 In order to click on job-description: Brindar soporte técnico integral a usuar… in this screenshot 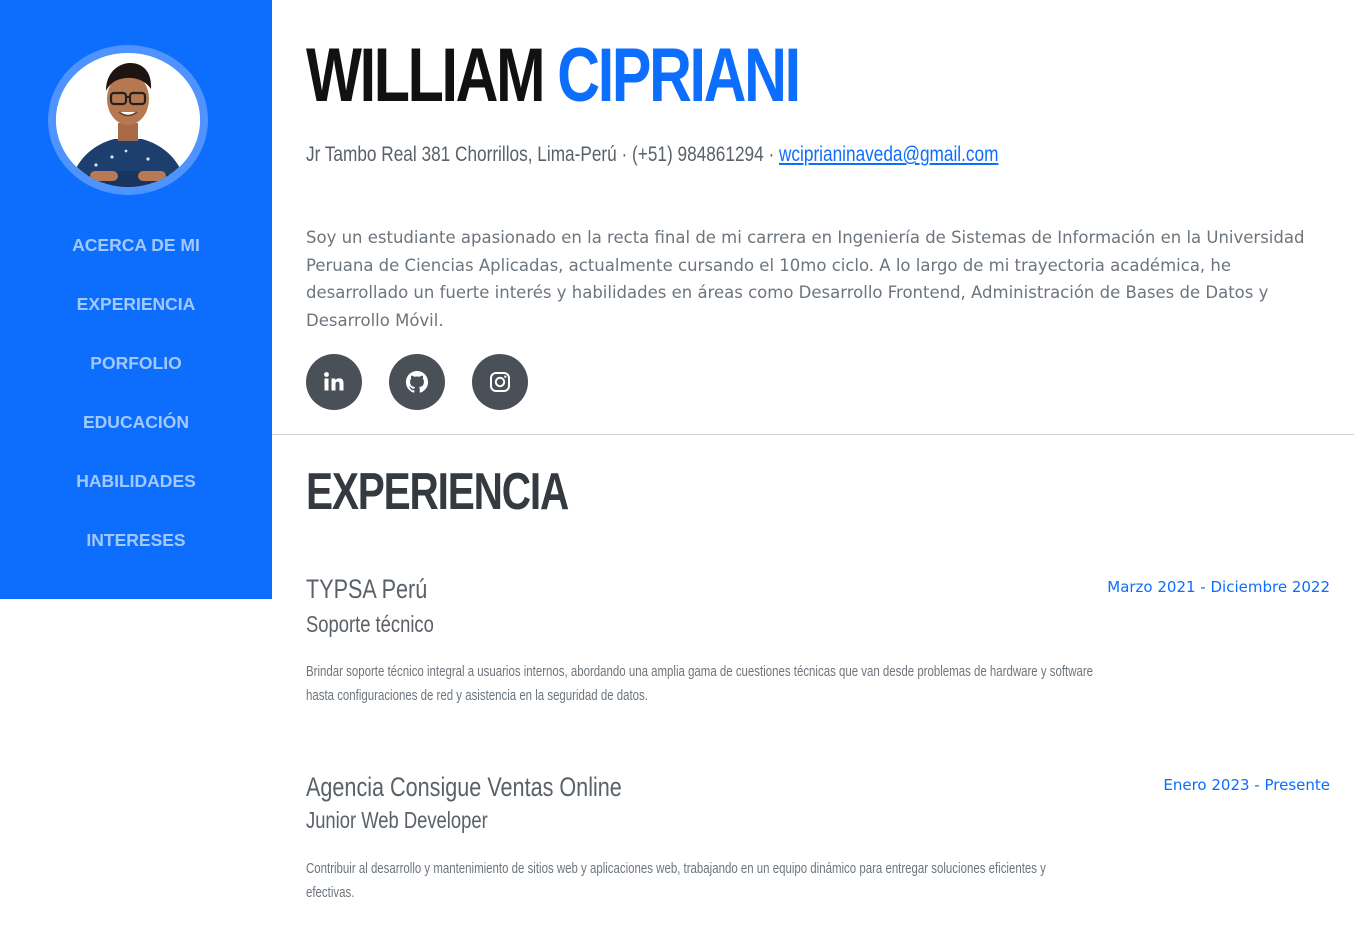, I will do `click(700, 684)`.